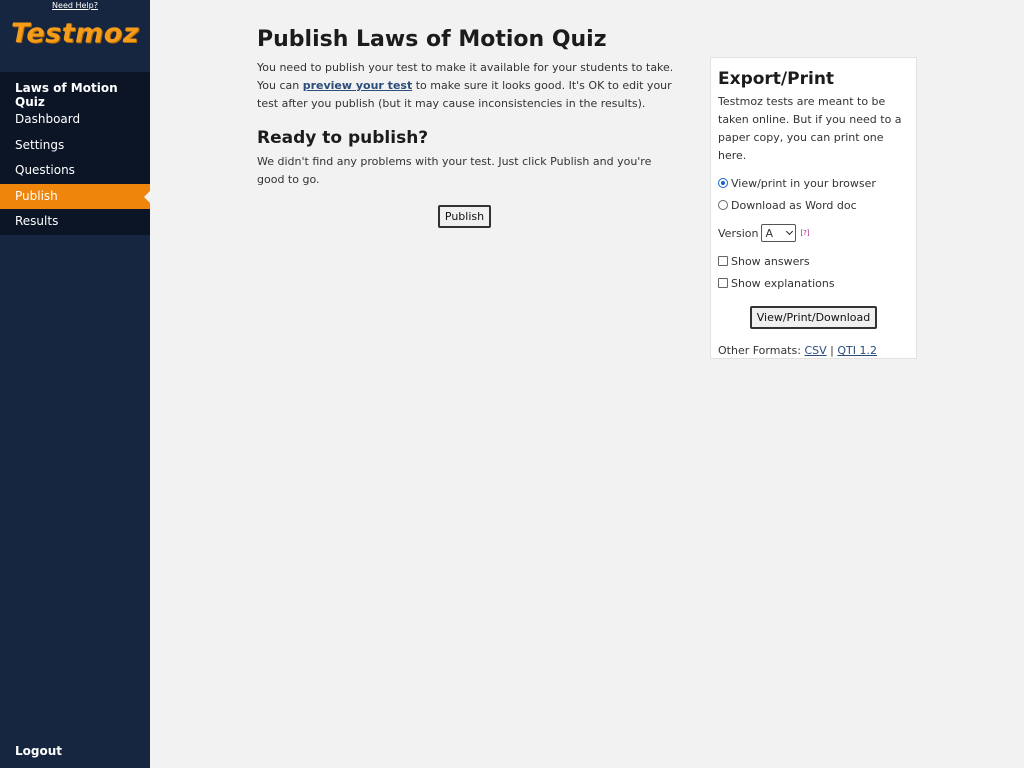  Describe the element at coordinates (432, 39) in the screenshot. I see `page-title: Publish Laws of Motion Quiz` at that location.